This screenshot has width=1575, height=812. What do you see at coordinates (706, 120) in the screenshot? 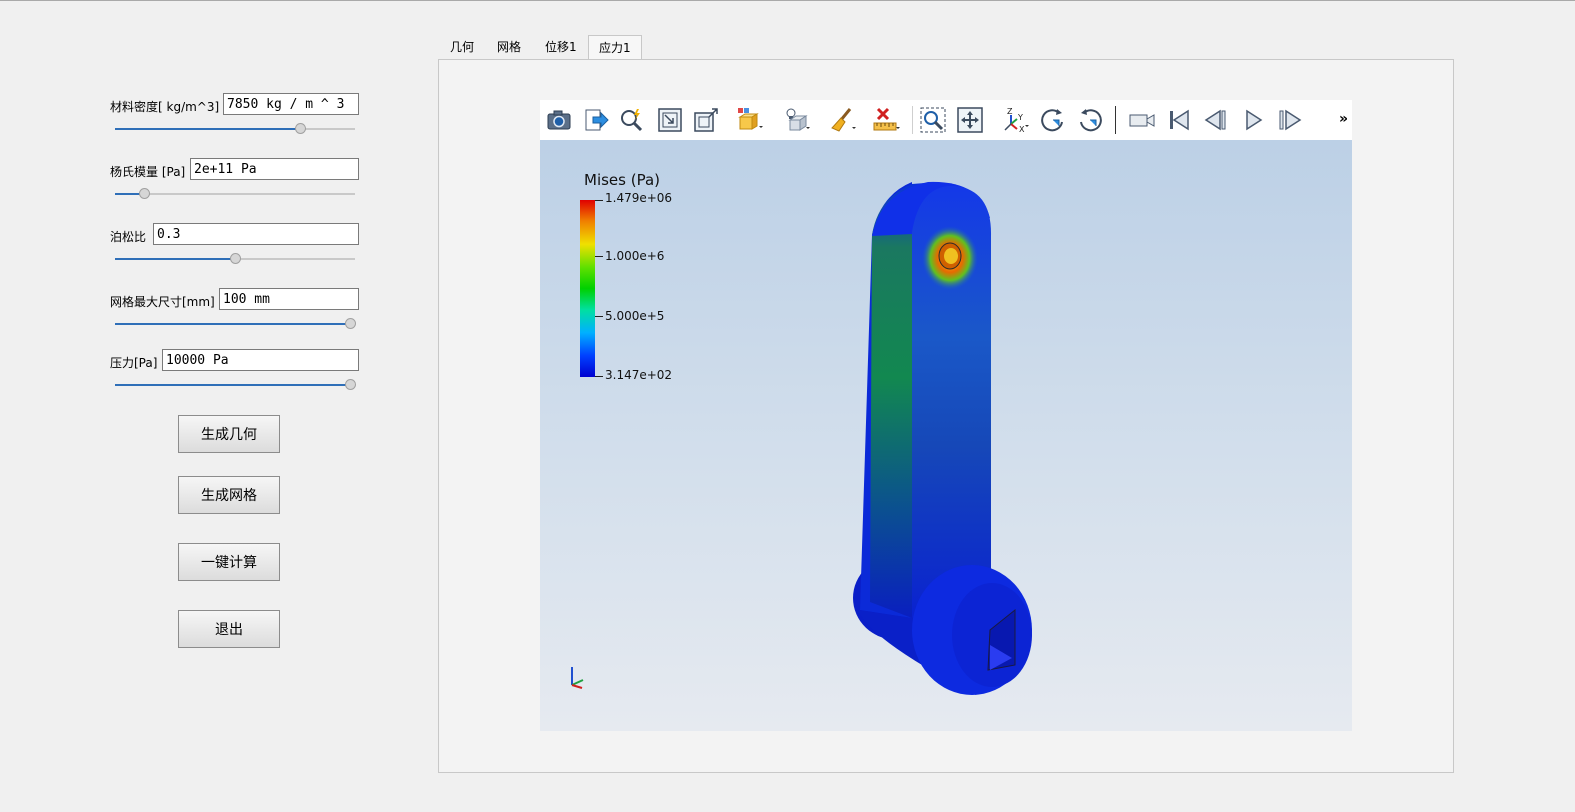
I see `zoom-fit-icon` at bounding box center [706, 120].